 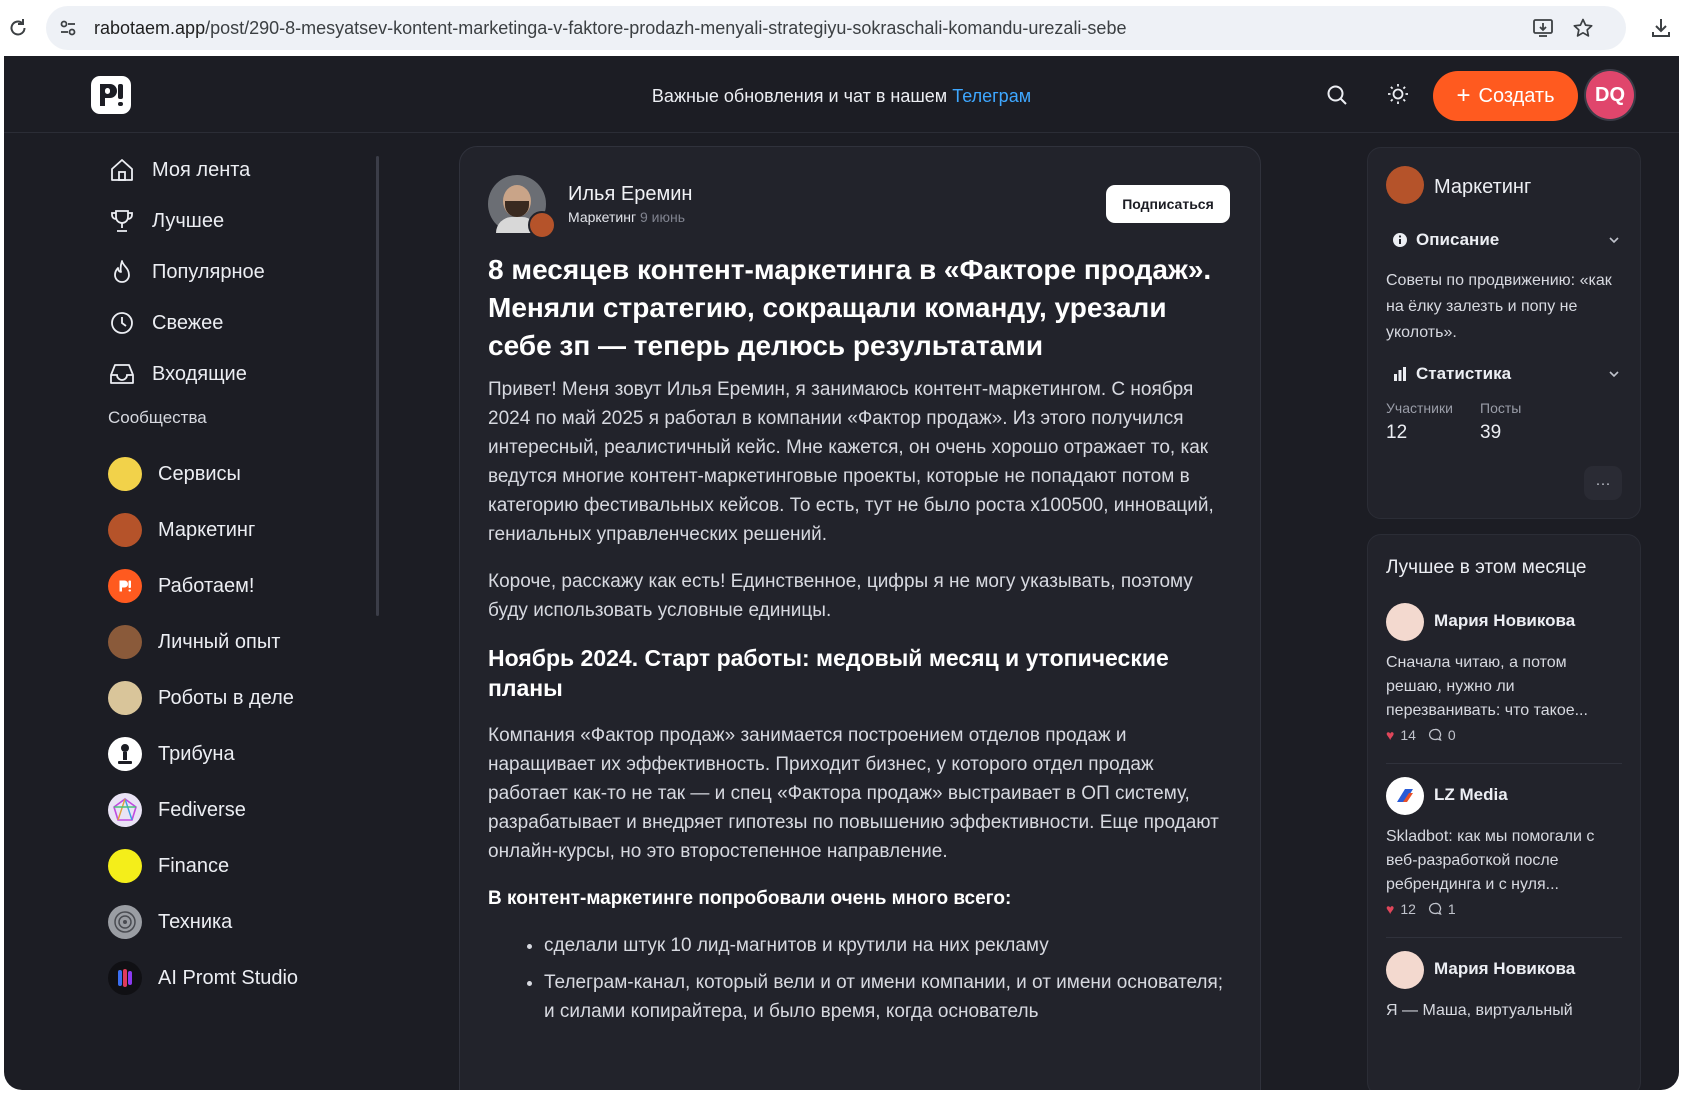 I want to click on announcement-bar: Важные обновления и чат в нашем Телеграм, so click(x=841, y=96).